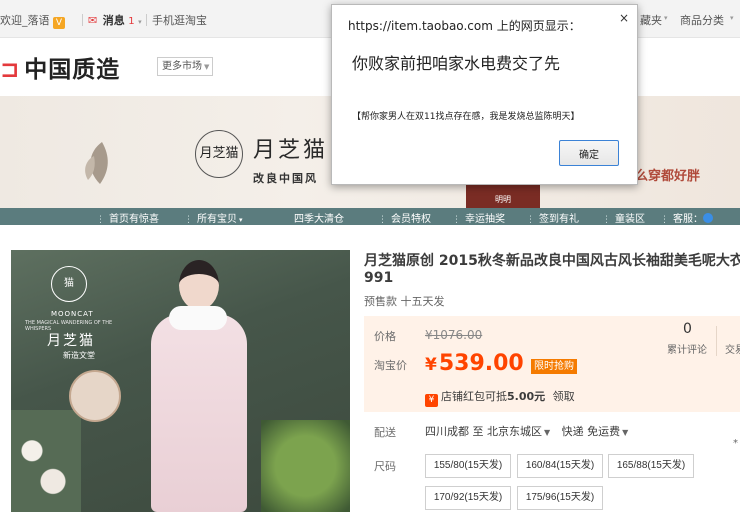 This screenshot has width=740, height=512. Describe the element at coordinates (456, 63) in the screenshot. I see `dialog-message: 你败家前把咱家水电费交了先` at that location.